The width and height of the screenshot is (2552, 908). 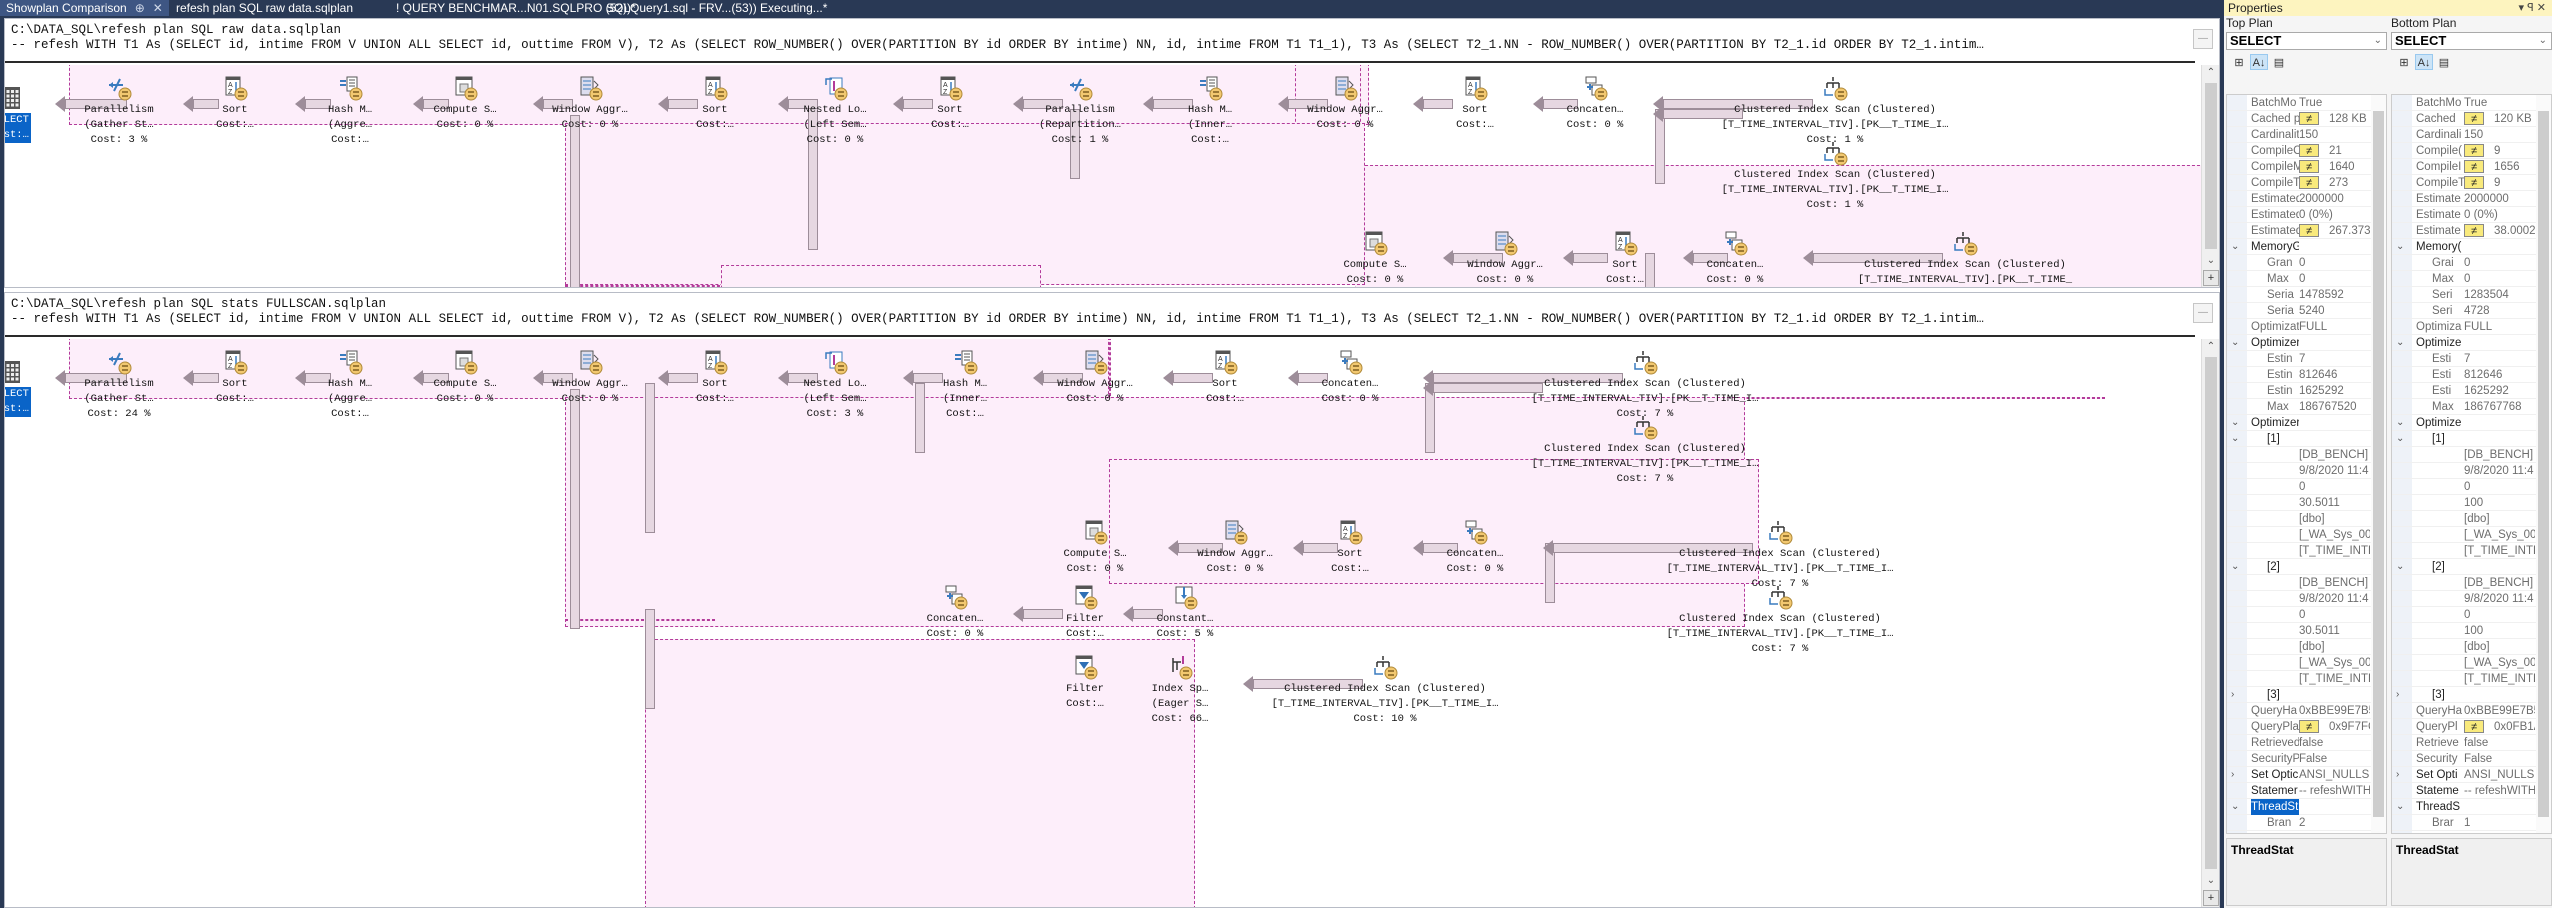 What do you see at coordinates (2471, 327) in the screenshot?
I see `property-row: Optimiza FULL` at bounding box center [2471, 327].